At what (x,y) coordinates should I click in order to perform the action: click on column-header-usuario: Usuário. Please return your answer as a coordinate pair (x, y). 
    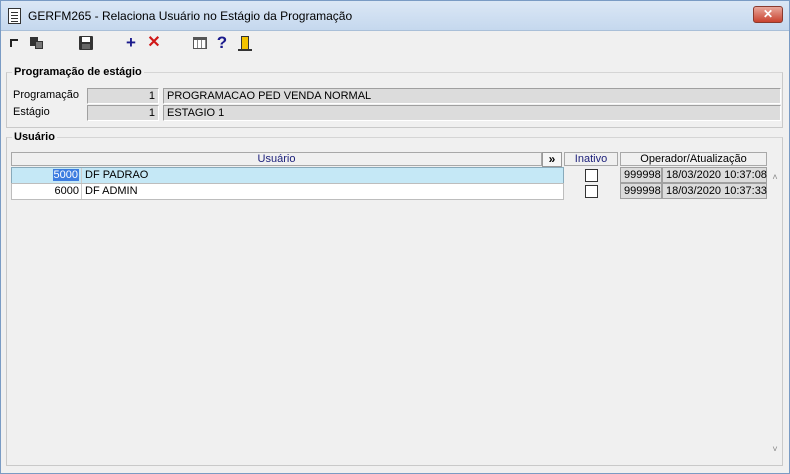
    Looking at the image, I should click on (276, 159).